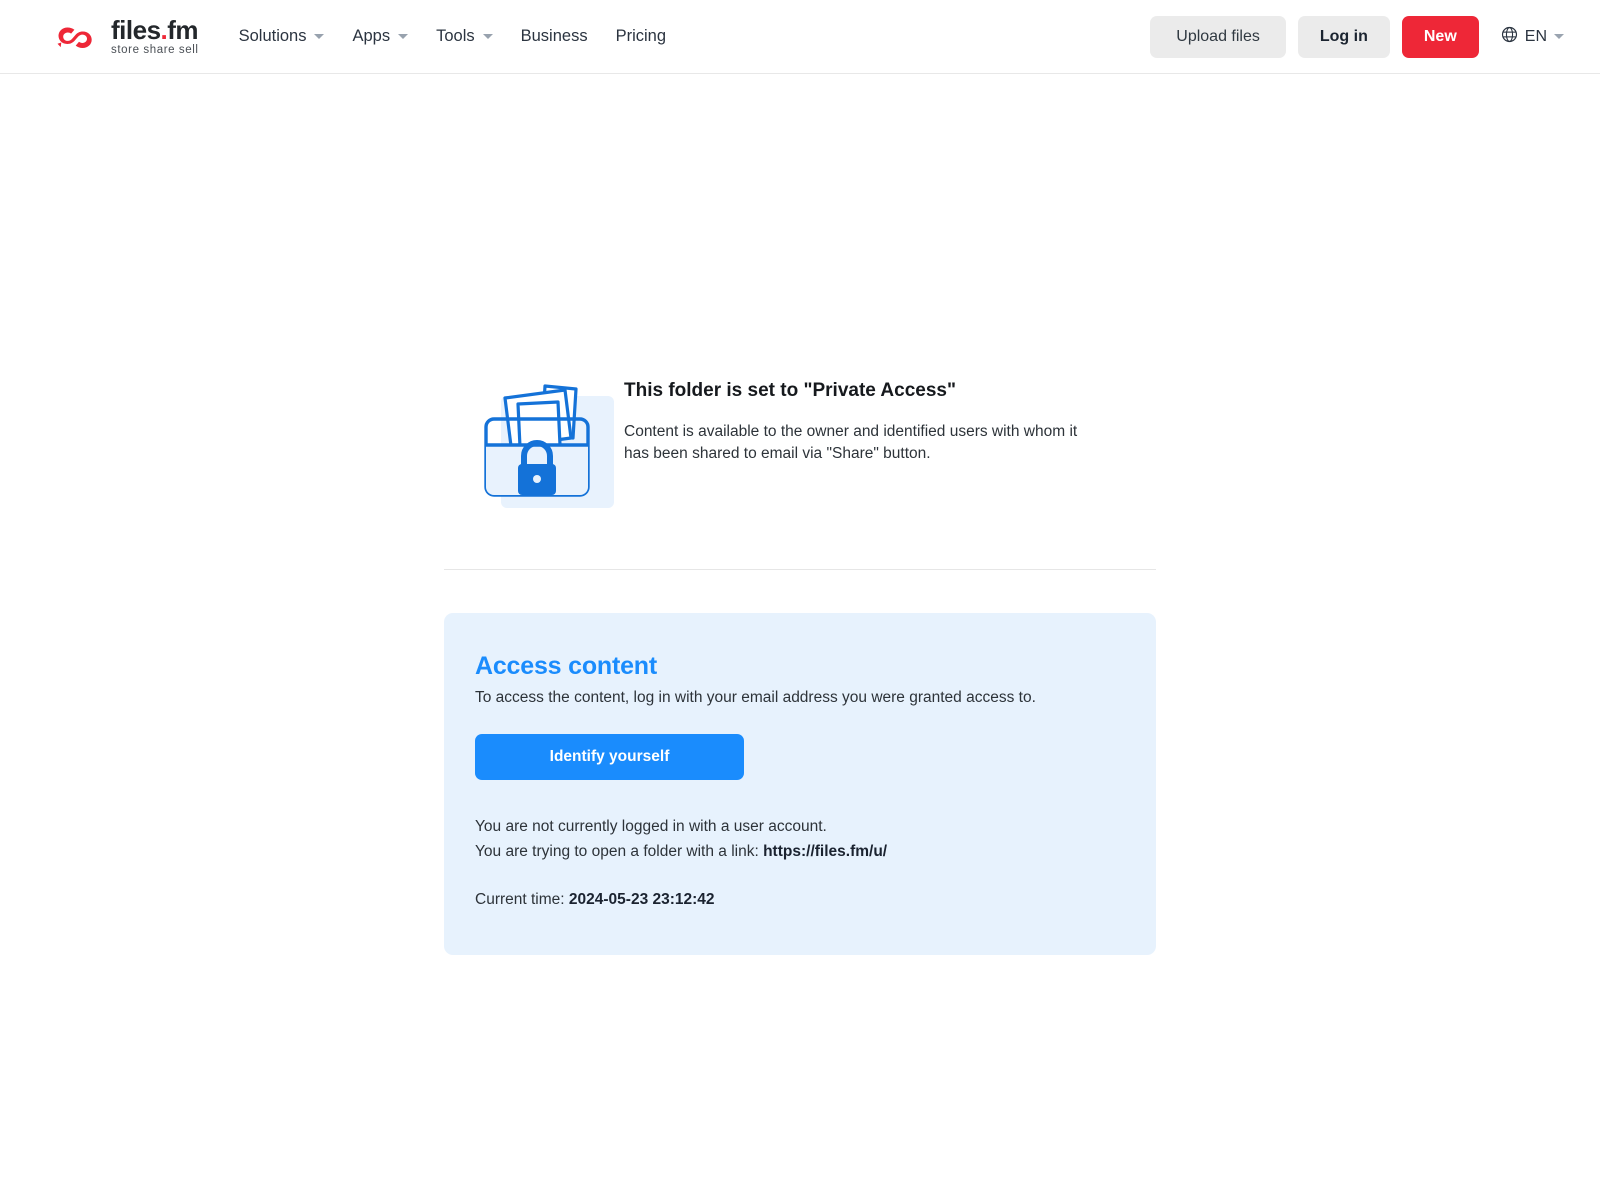 The width and height of the screenshot is (1600, 1200). I want to click on upload-files-button: Upload files, so click(1218, 36).